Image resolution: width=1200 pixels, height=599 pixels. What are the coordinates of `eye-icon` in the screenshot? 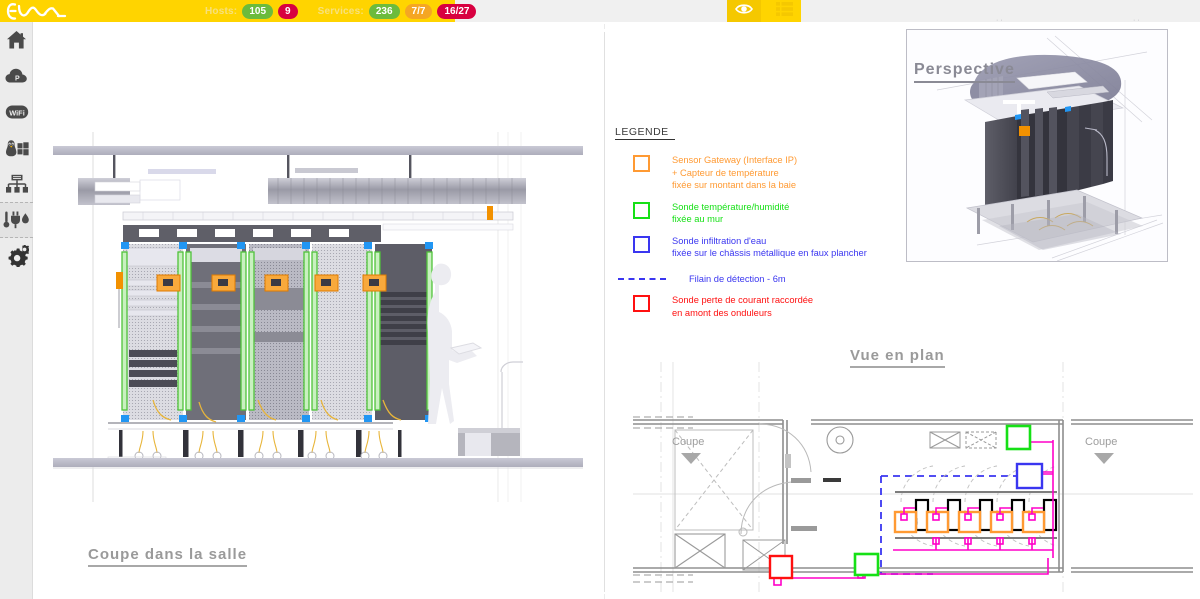 It's located at (744, 11).